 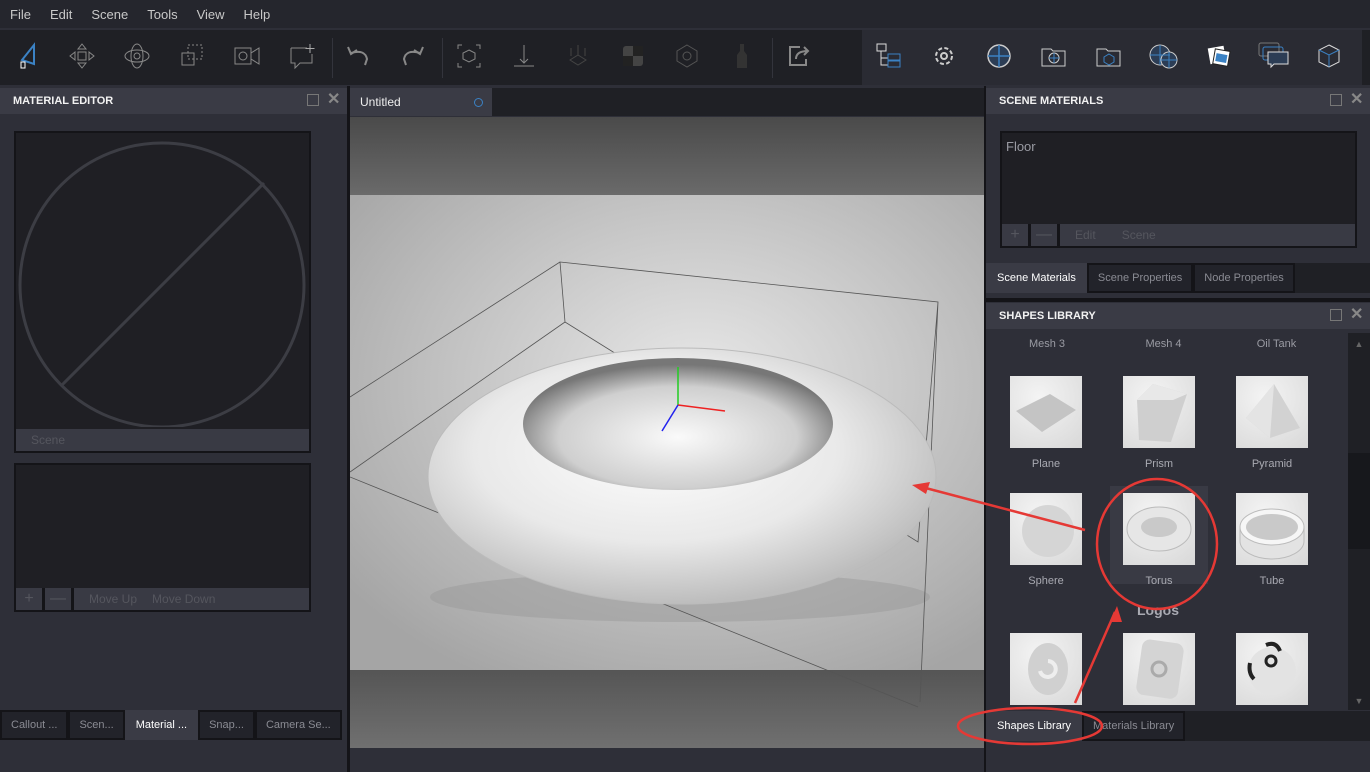 I want to click on add-layer-button: +, so click(x=30, y=599).